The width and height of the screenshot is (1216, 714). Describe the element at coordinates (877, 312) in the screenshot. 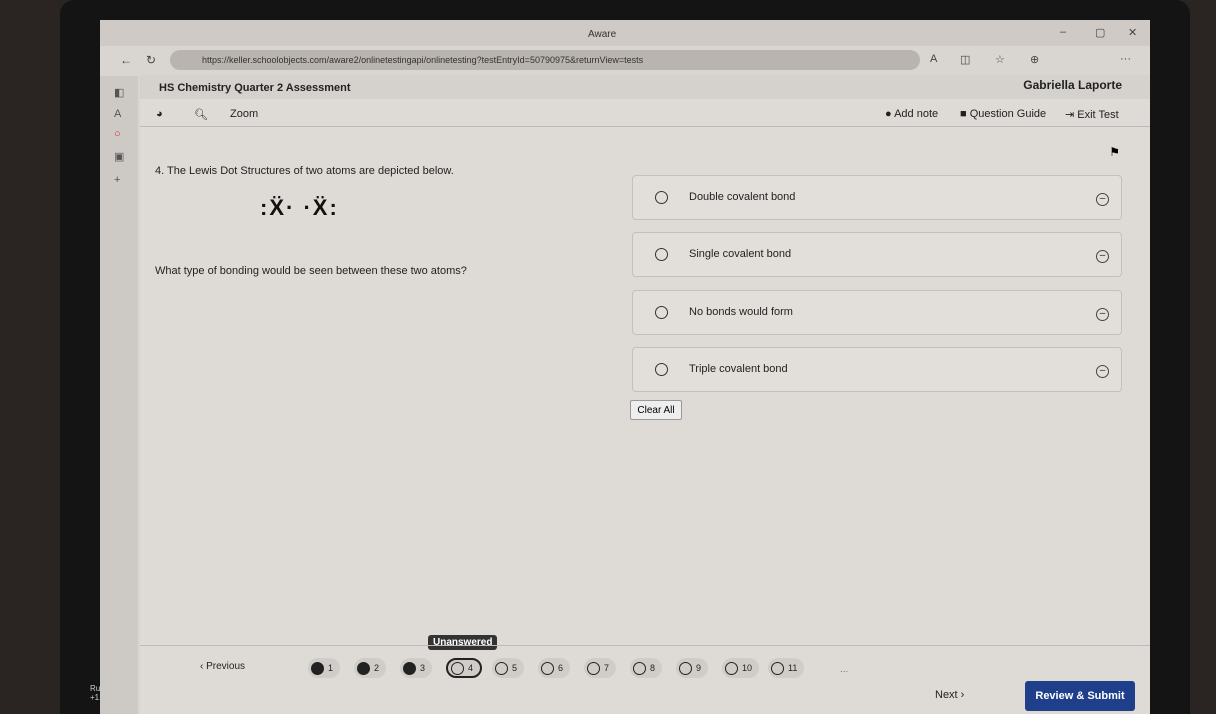

I see `option-c: No bonds would form –` at that location.